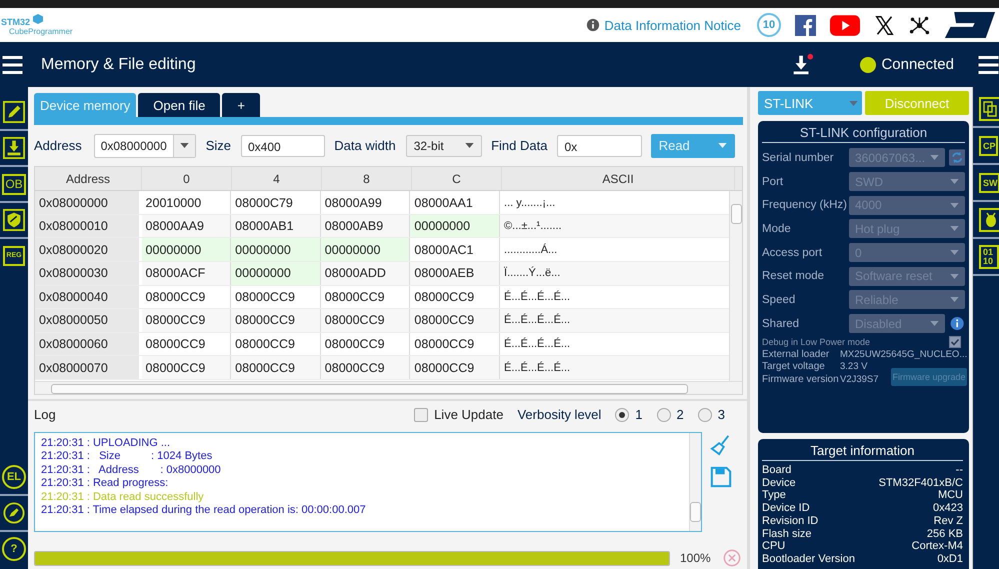  I want to click on field-label: Find Data, so click(519, 146).